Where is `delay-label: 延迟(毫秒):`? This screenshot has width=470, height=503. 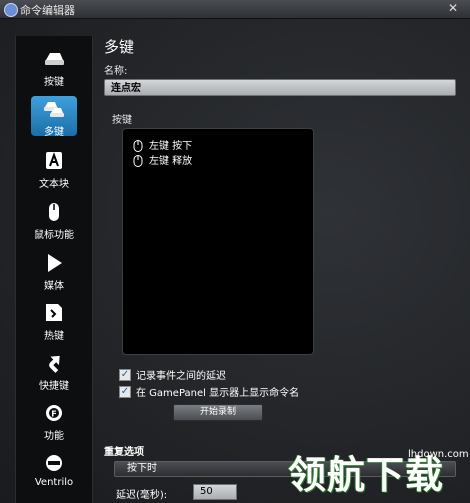 delay-label: 延迟(毫秒): is located at coordinates (142, 495).